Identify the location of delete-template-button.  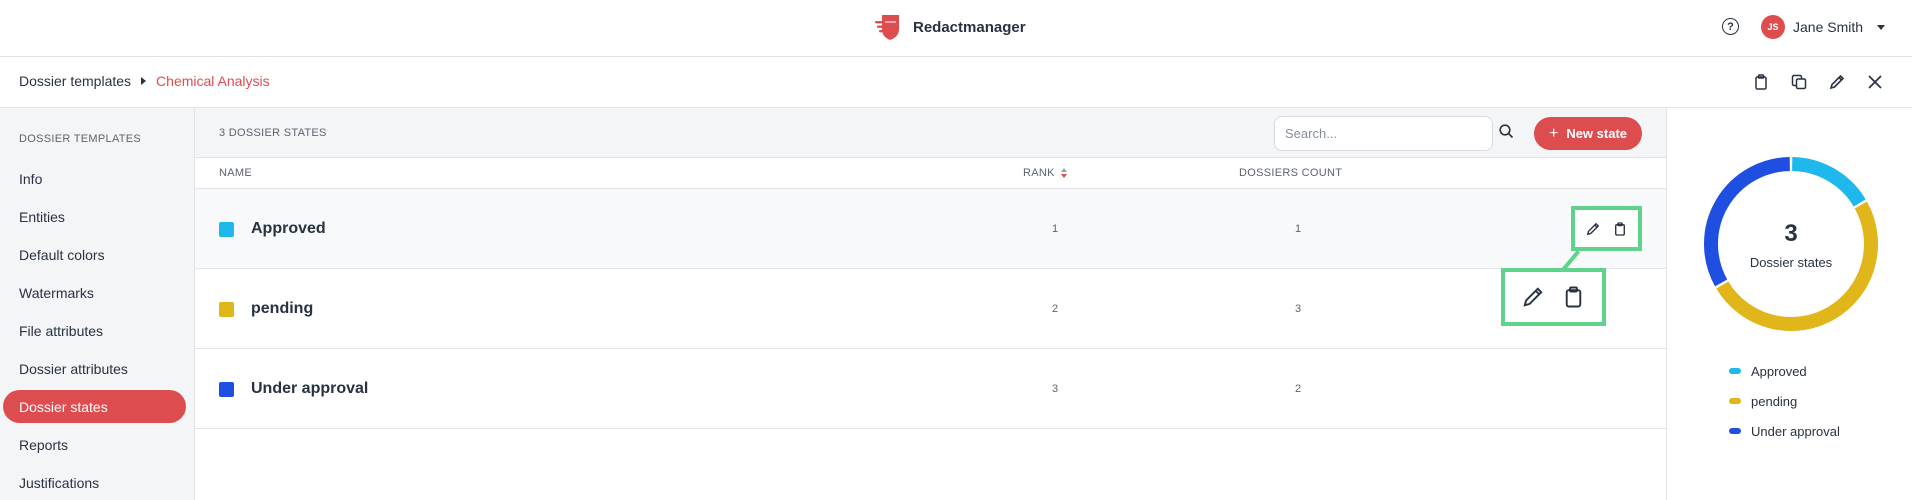
(1761, 82).